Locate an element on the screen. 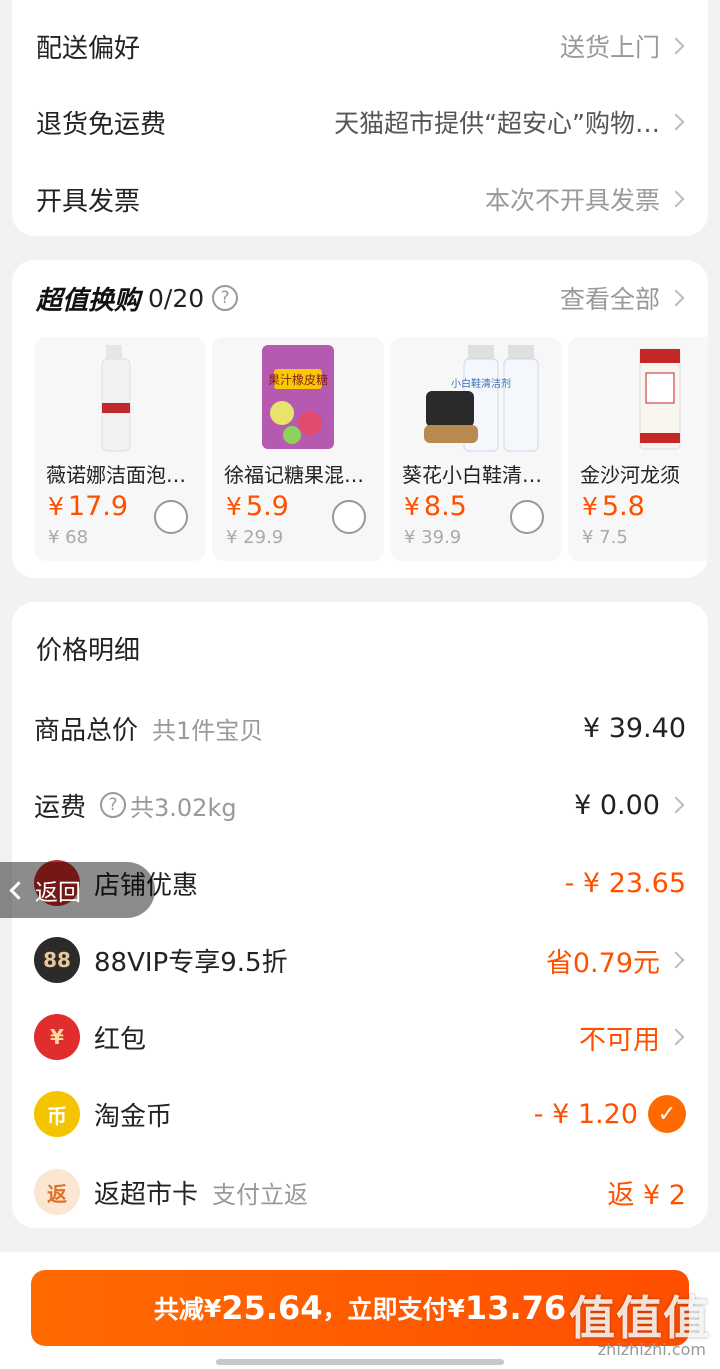 The image size is (720, 1369). product-price-value: 8.5 is located at coordinates (445, 506).